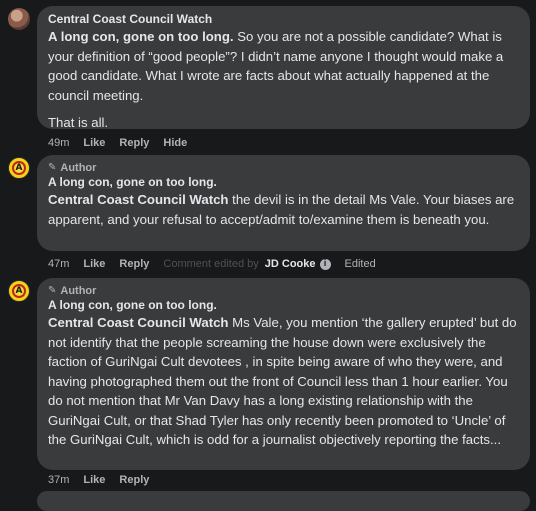 The width and height of the screenshot is (536, 511). I want to click on comment-actions: 49m Like Reply Hide, so click(124, 143).